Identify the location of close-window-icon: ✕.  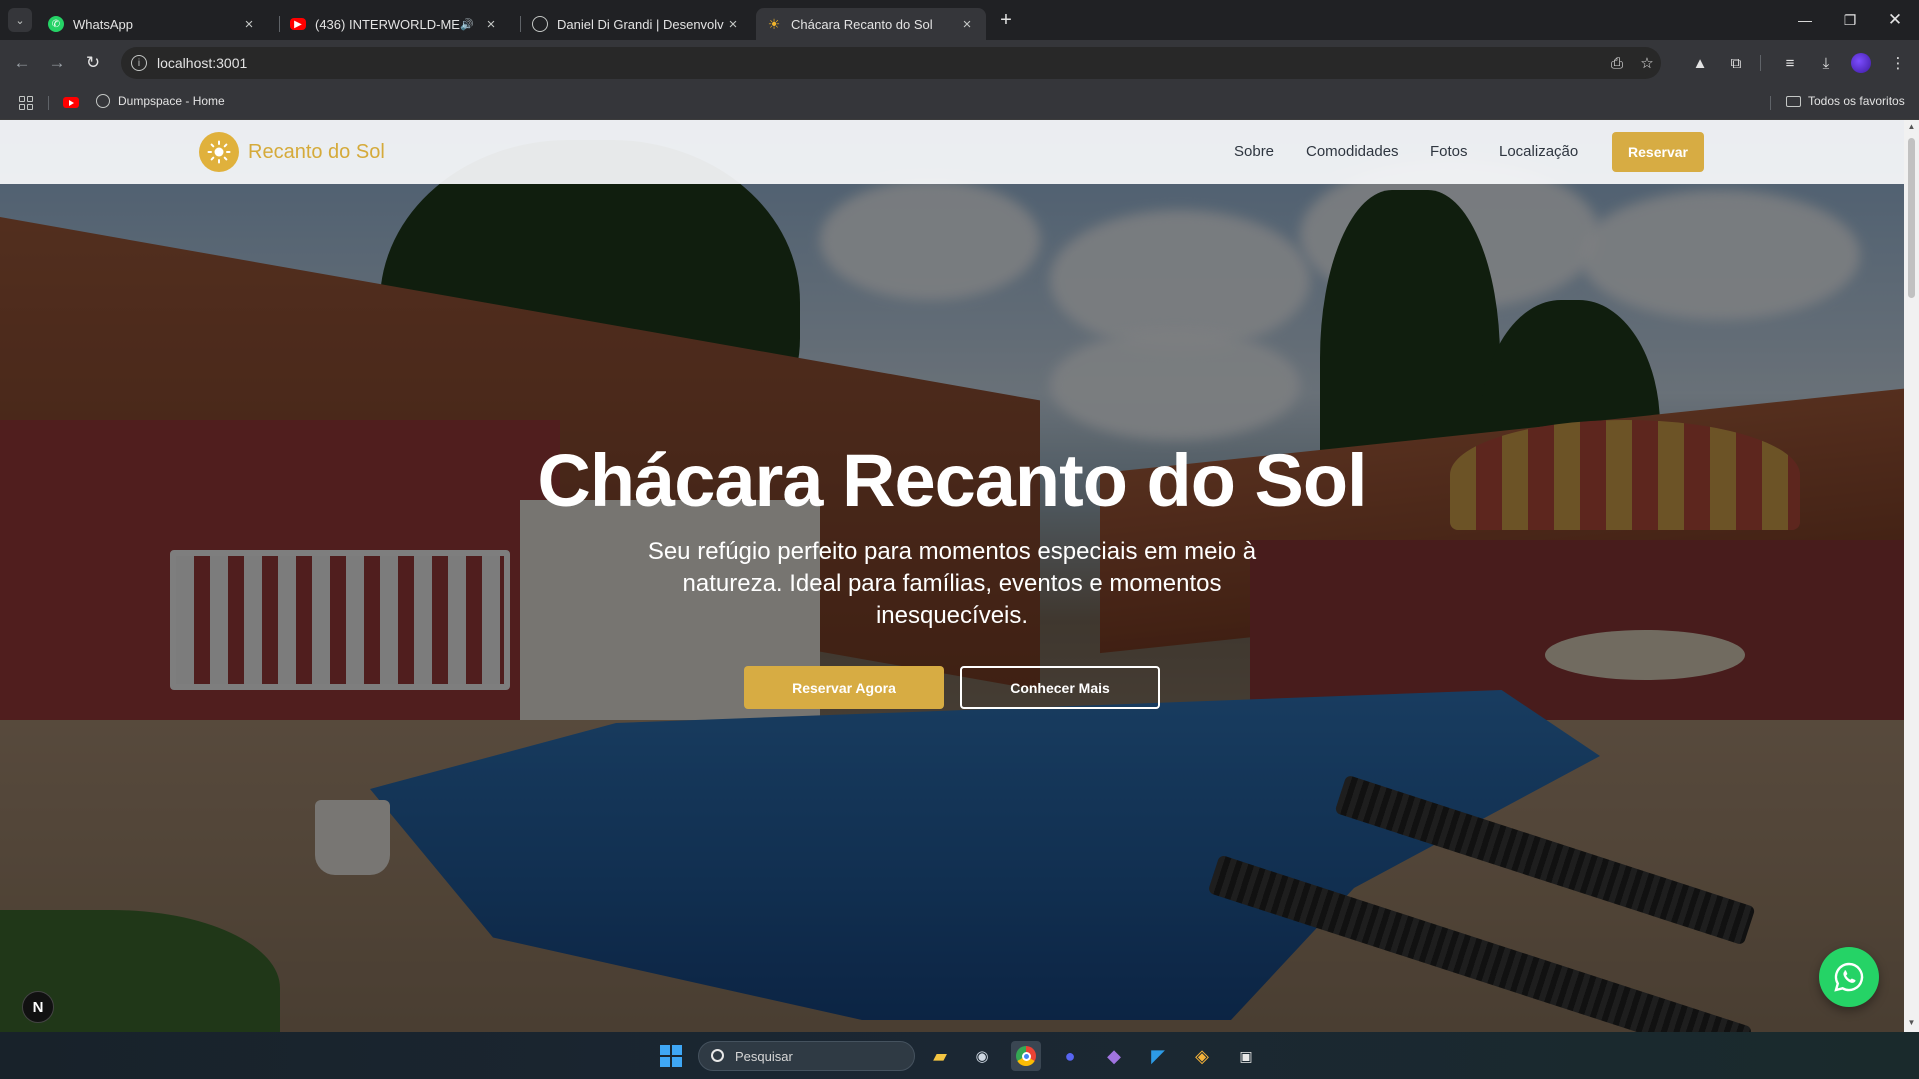
(1895, 20).